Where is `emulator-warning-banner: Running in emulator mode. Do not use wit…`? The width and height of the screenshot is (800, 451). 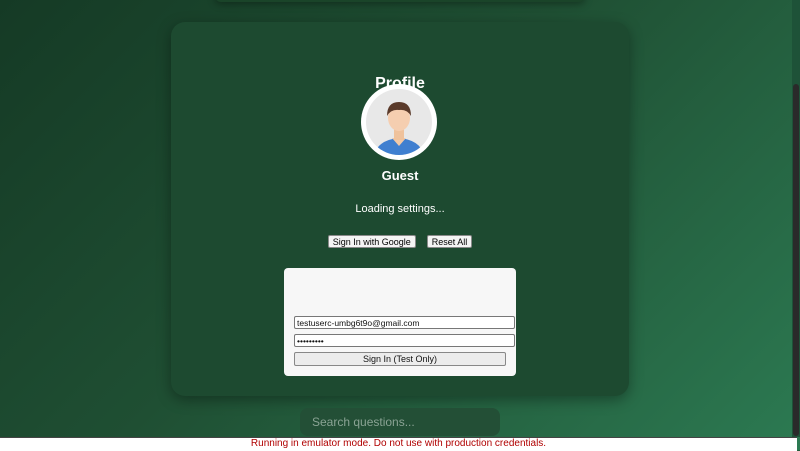
emulator-warning-banner: Running in emulator mode. Do not use wit… is located at coordinates (398, 444).